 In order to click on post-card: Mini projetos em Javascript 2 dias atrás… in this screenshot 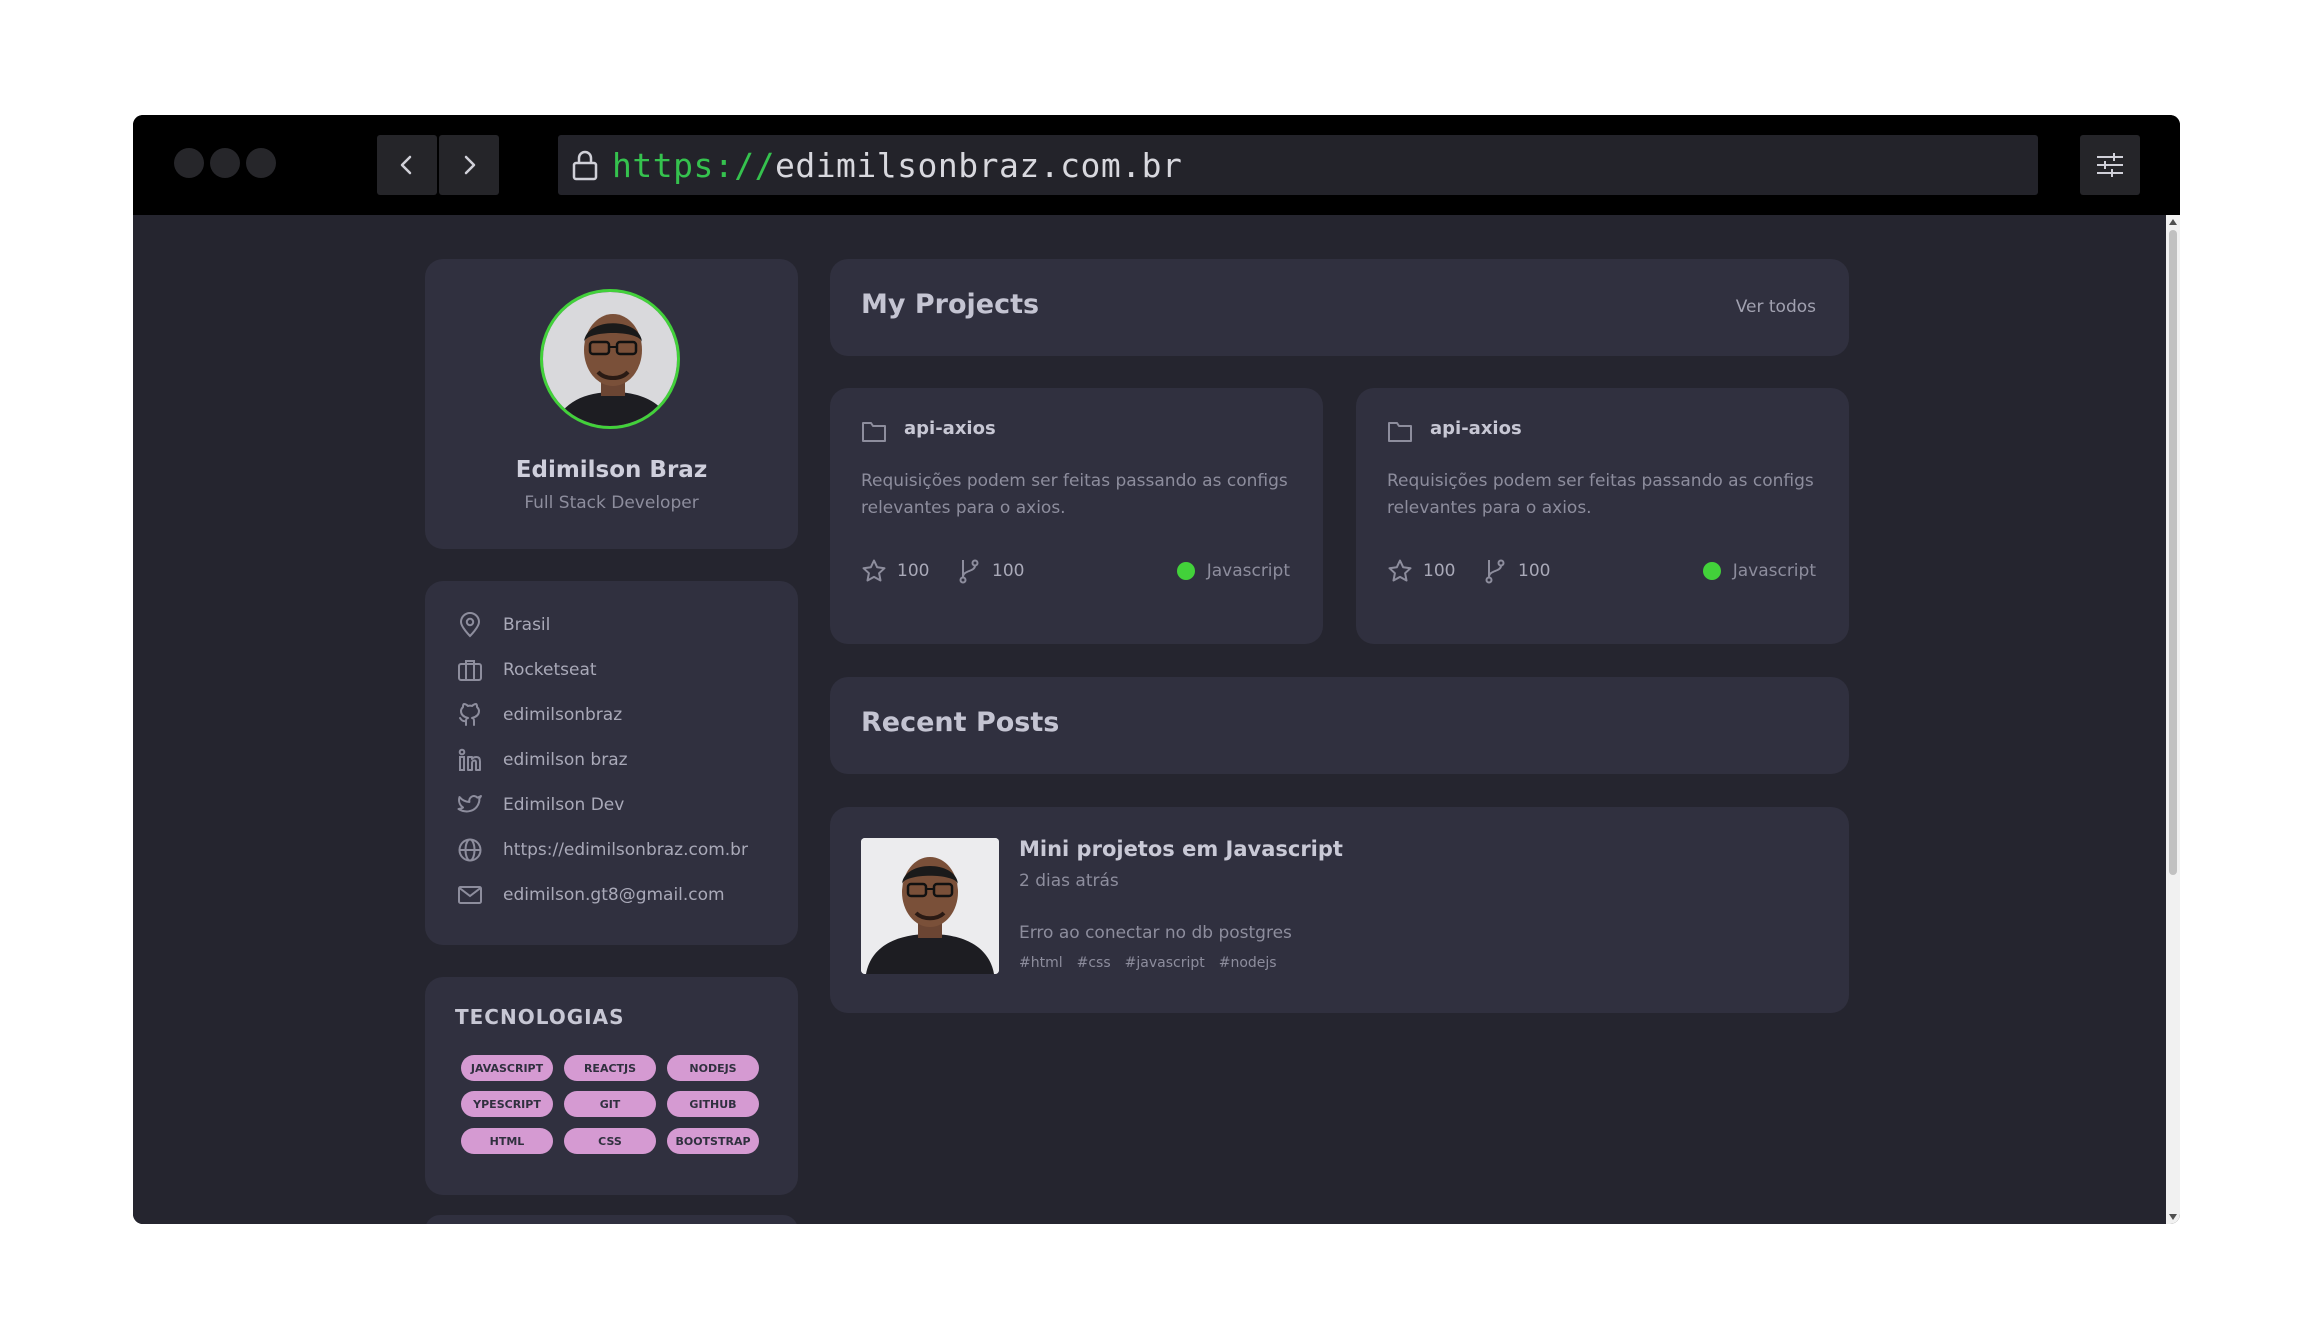, I will do `click(1339, 910)`.